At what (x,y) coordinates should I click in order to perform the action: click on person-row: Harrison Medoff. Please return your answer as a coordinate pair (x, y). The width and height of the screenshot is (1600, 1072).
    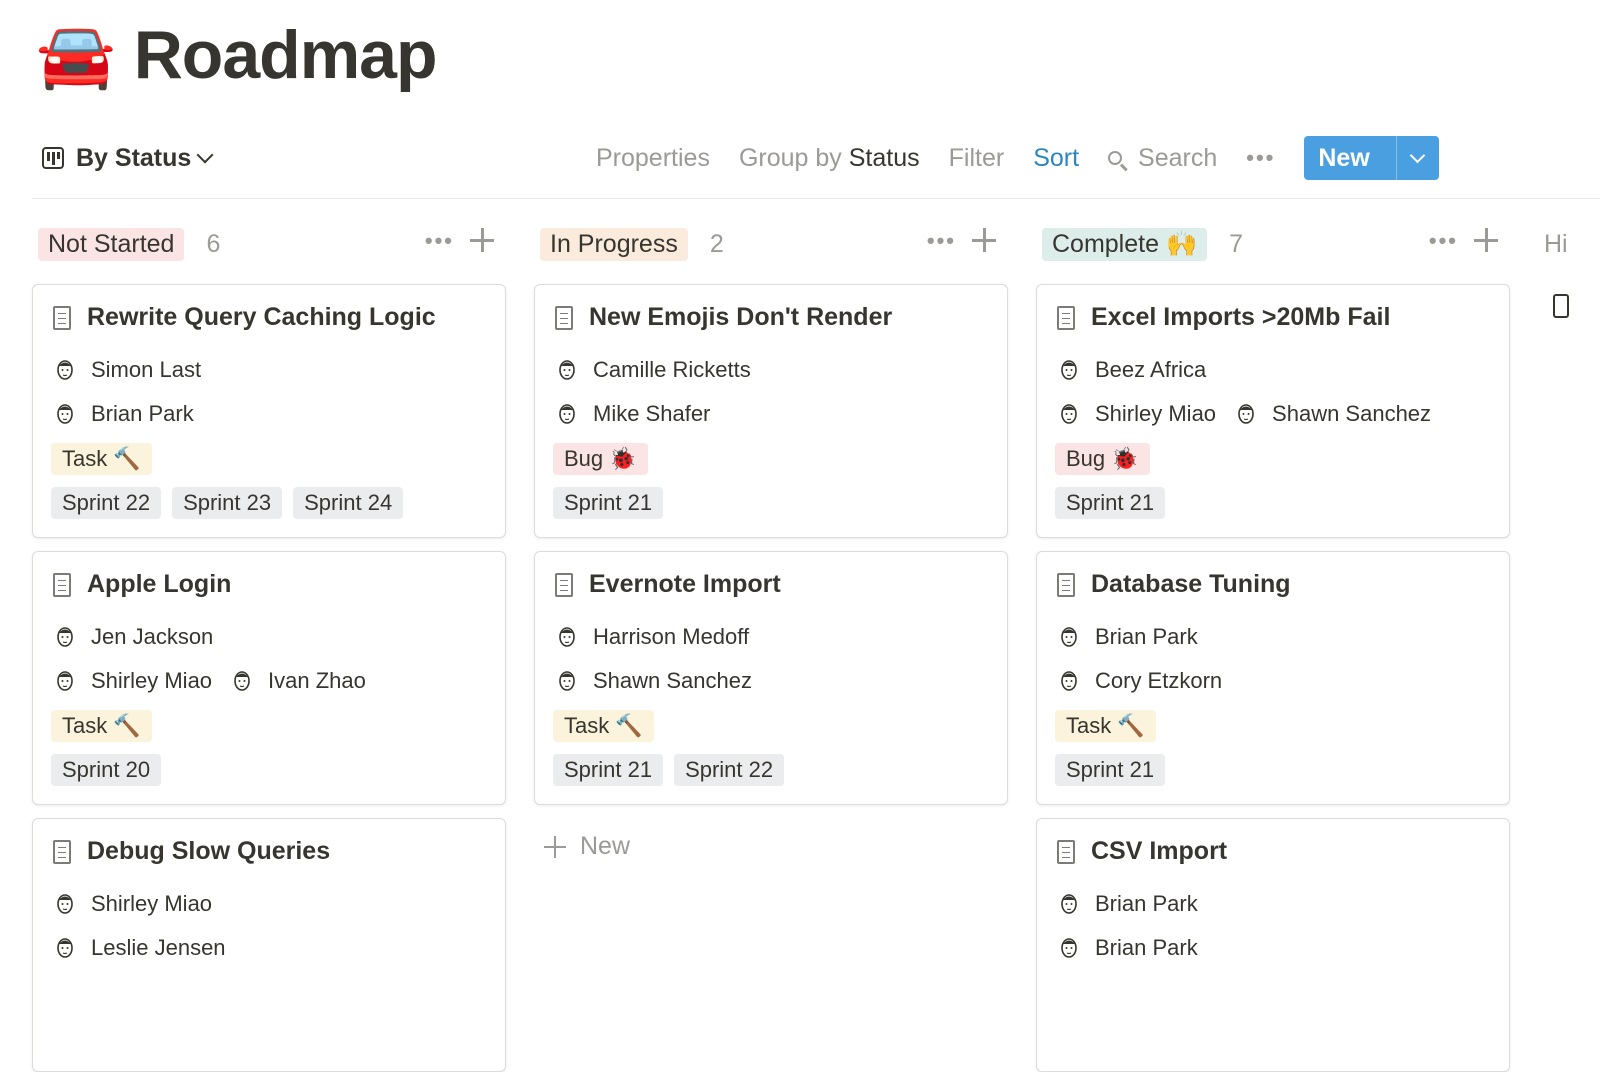
    Looking at the image, I should click on (652, 637).